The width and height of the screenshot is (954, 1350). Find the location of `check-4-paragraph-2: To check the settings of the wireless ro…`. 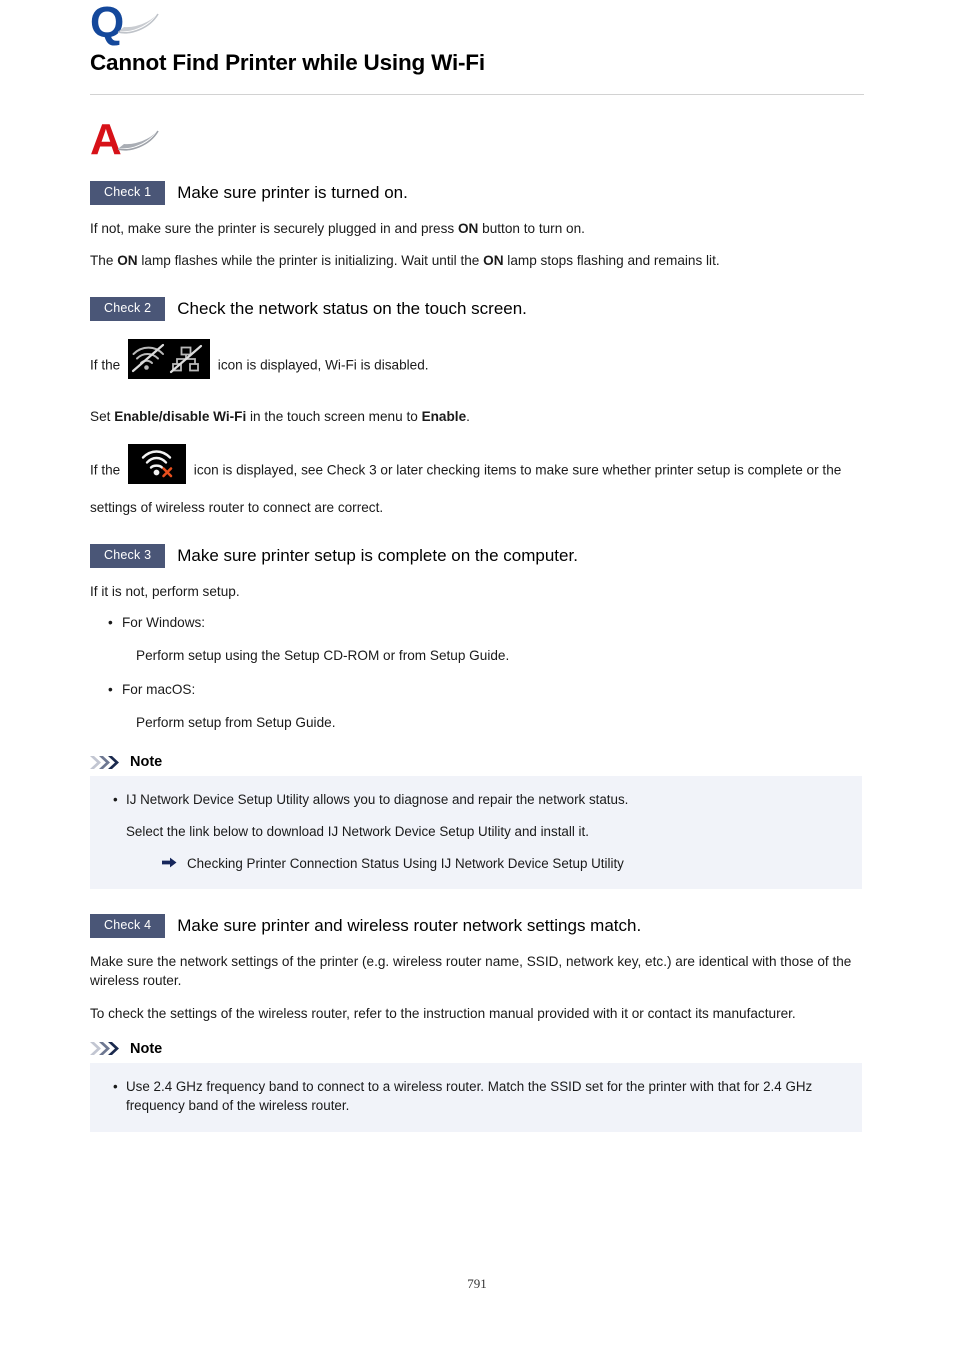

check-4-paragraph-2: To check the settings of the wireless ro… is located at coordinates (443, 1013).